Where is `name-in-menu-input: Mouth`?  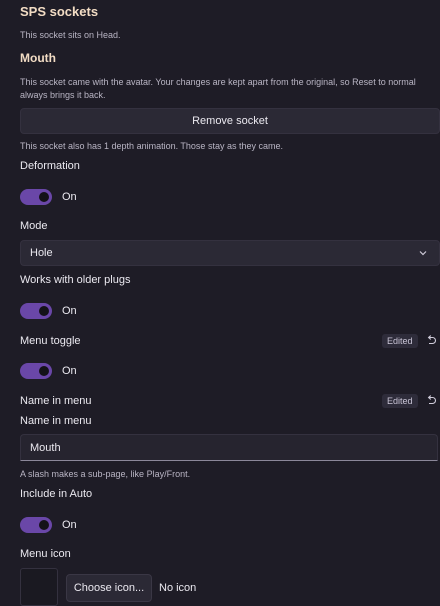
name-in-menu-input: Mouth is located at coordinates (229, 447).